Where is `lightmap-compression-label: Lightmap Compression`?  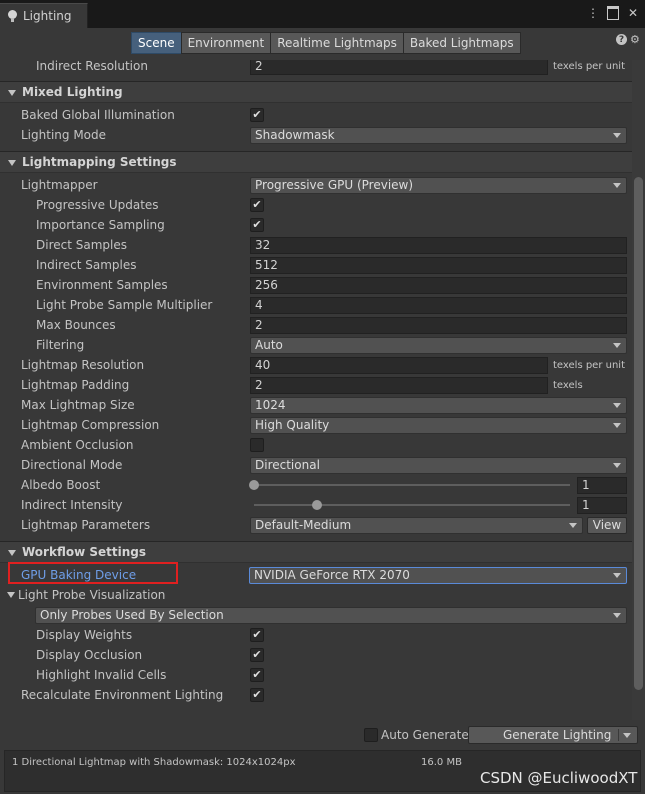
lightmap-compression-label: Lightmap Compression is located at coordinates (90, 425).